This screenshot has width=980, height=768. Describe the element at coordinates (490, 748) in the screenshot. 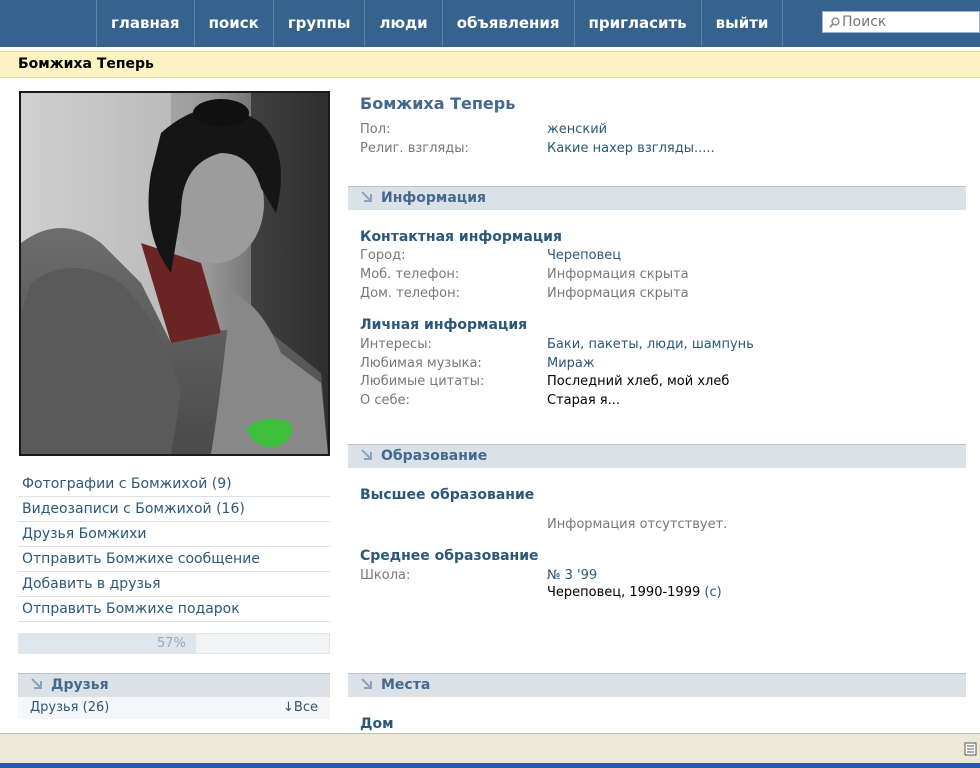

I see `browser-status-bar` at that location.